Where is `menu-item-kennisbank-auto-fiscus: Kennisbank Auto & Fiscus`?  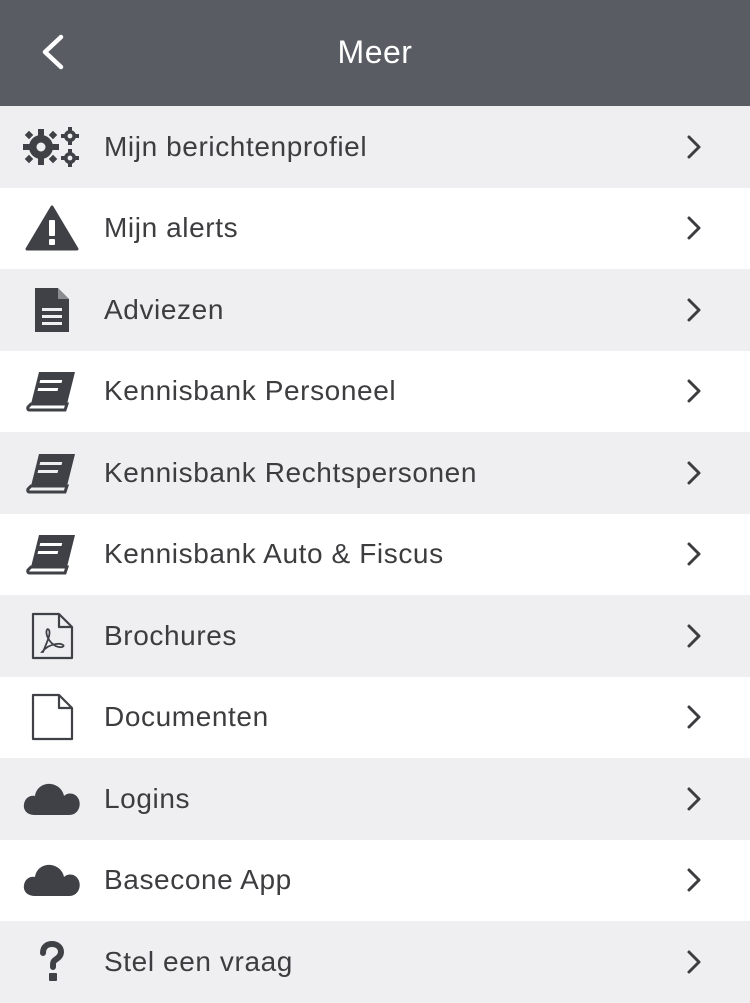
menu-item-kennisbank-auto-fiscus: Kennisbank Auto & Fiscus is located at coordinates (375, 555).